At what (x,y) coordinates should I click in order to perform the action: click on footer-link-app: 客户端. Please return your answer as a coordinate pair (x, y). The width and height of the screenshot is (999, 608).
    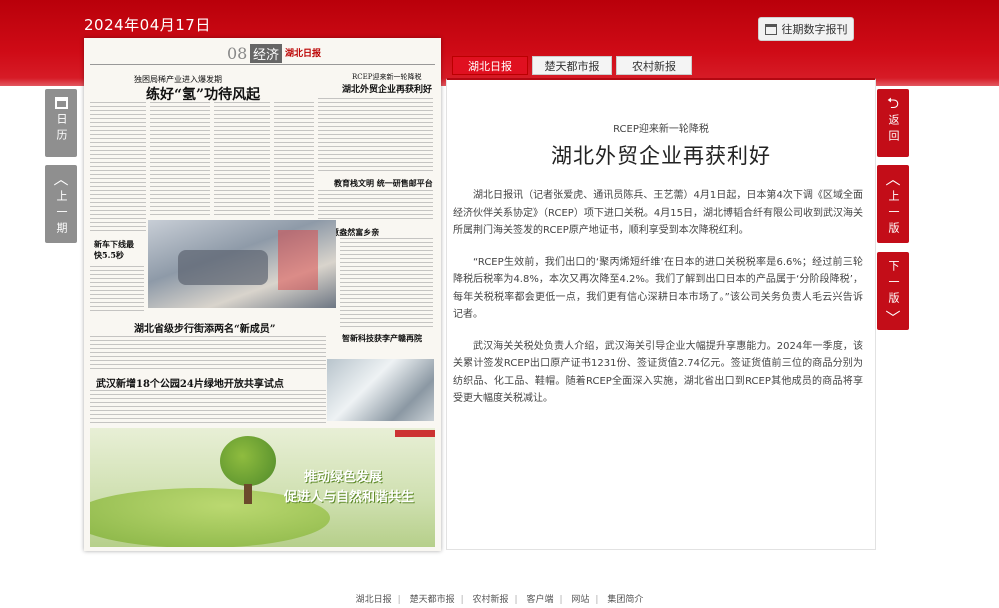
    Looking at the image, I should click on (539, 600).